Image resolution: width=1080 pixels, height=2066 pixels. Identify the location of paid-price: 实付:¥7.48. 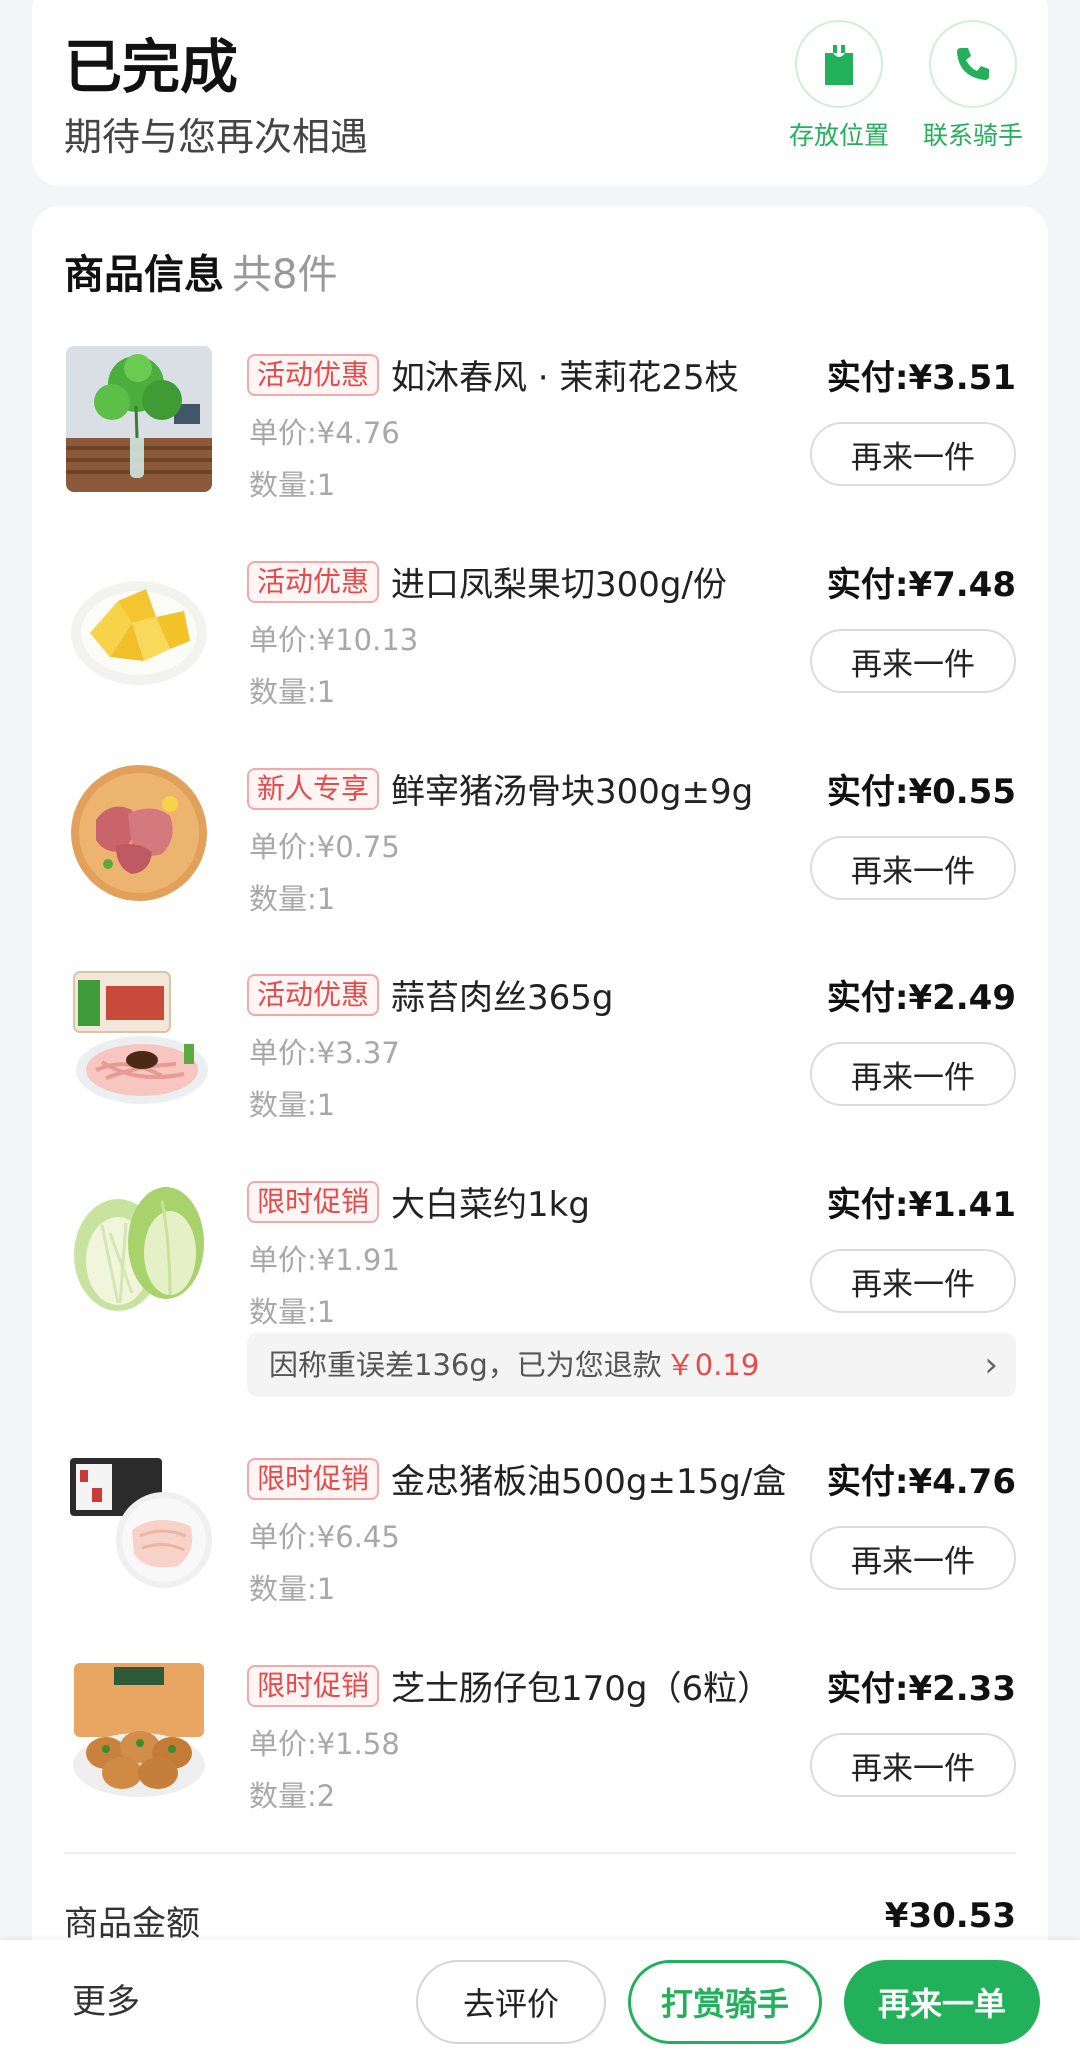
(921, 585).